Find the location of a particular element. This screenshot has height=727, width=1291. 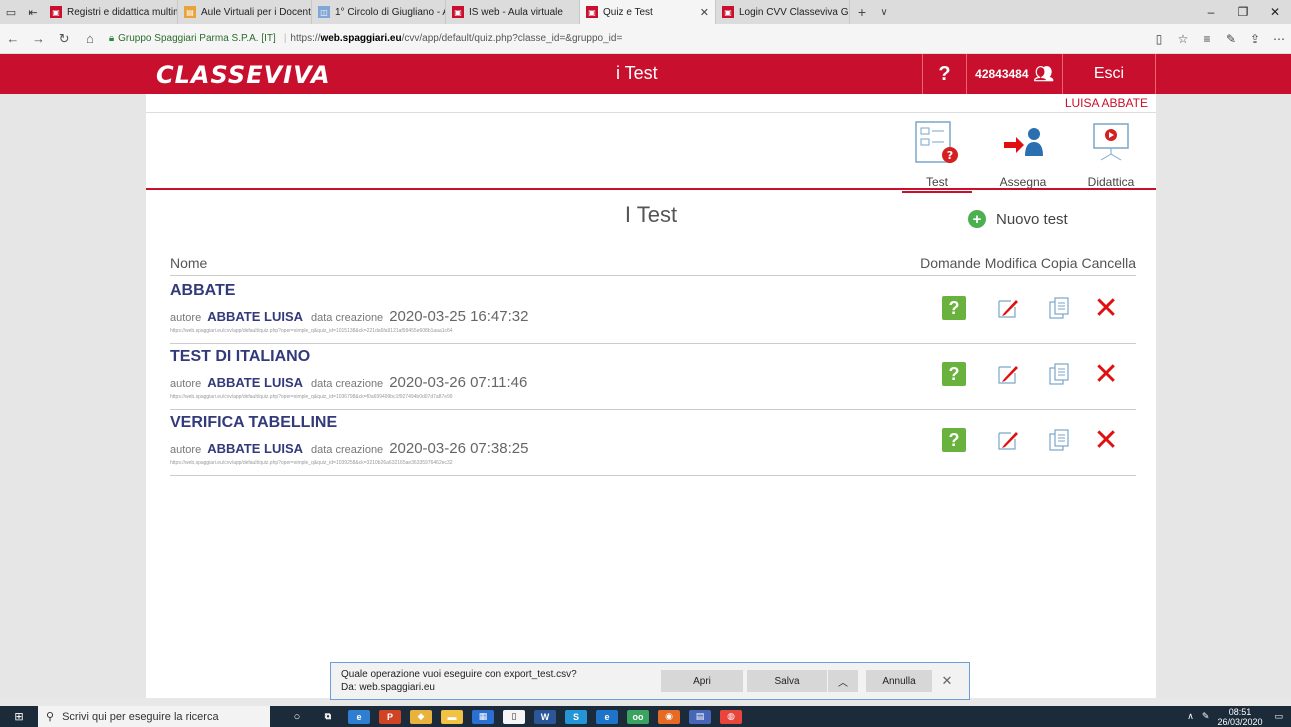

classeviva-logo: CLASSEVIVA is located at coordinates (243, 75).